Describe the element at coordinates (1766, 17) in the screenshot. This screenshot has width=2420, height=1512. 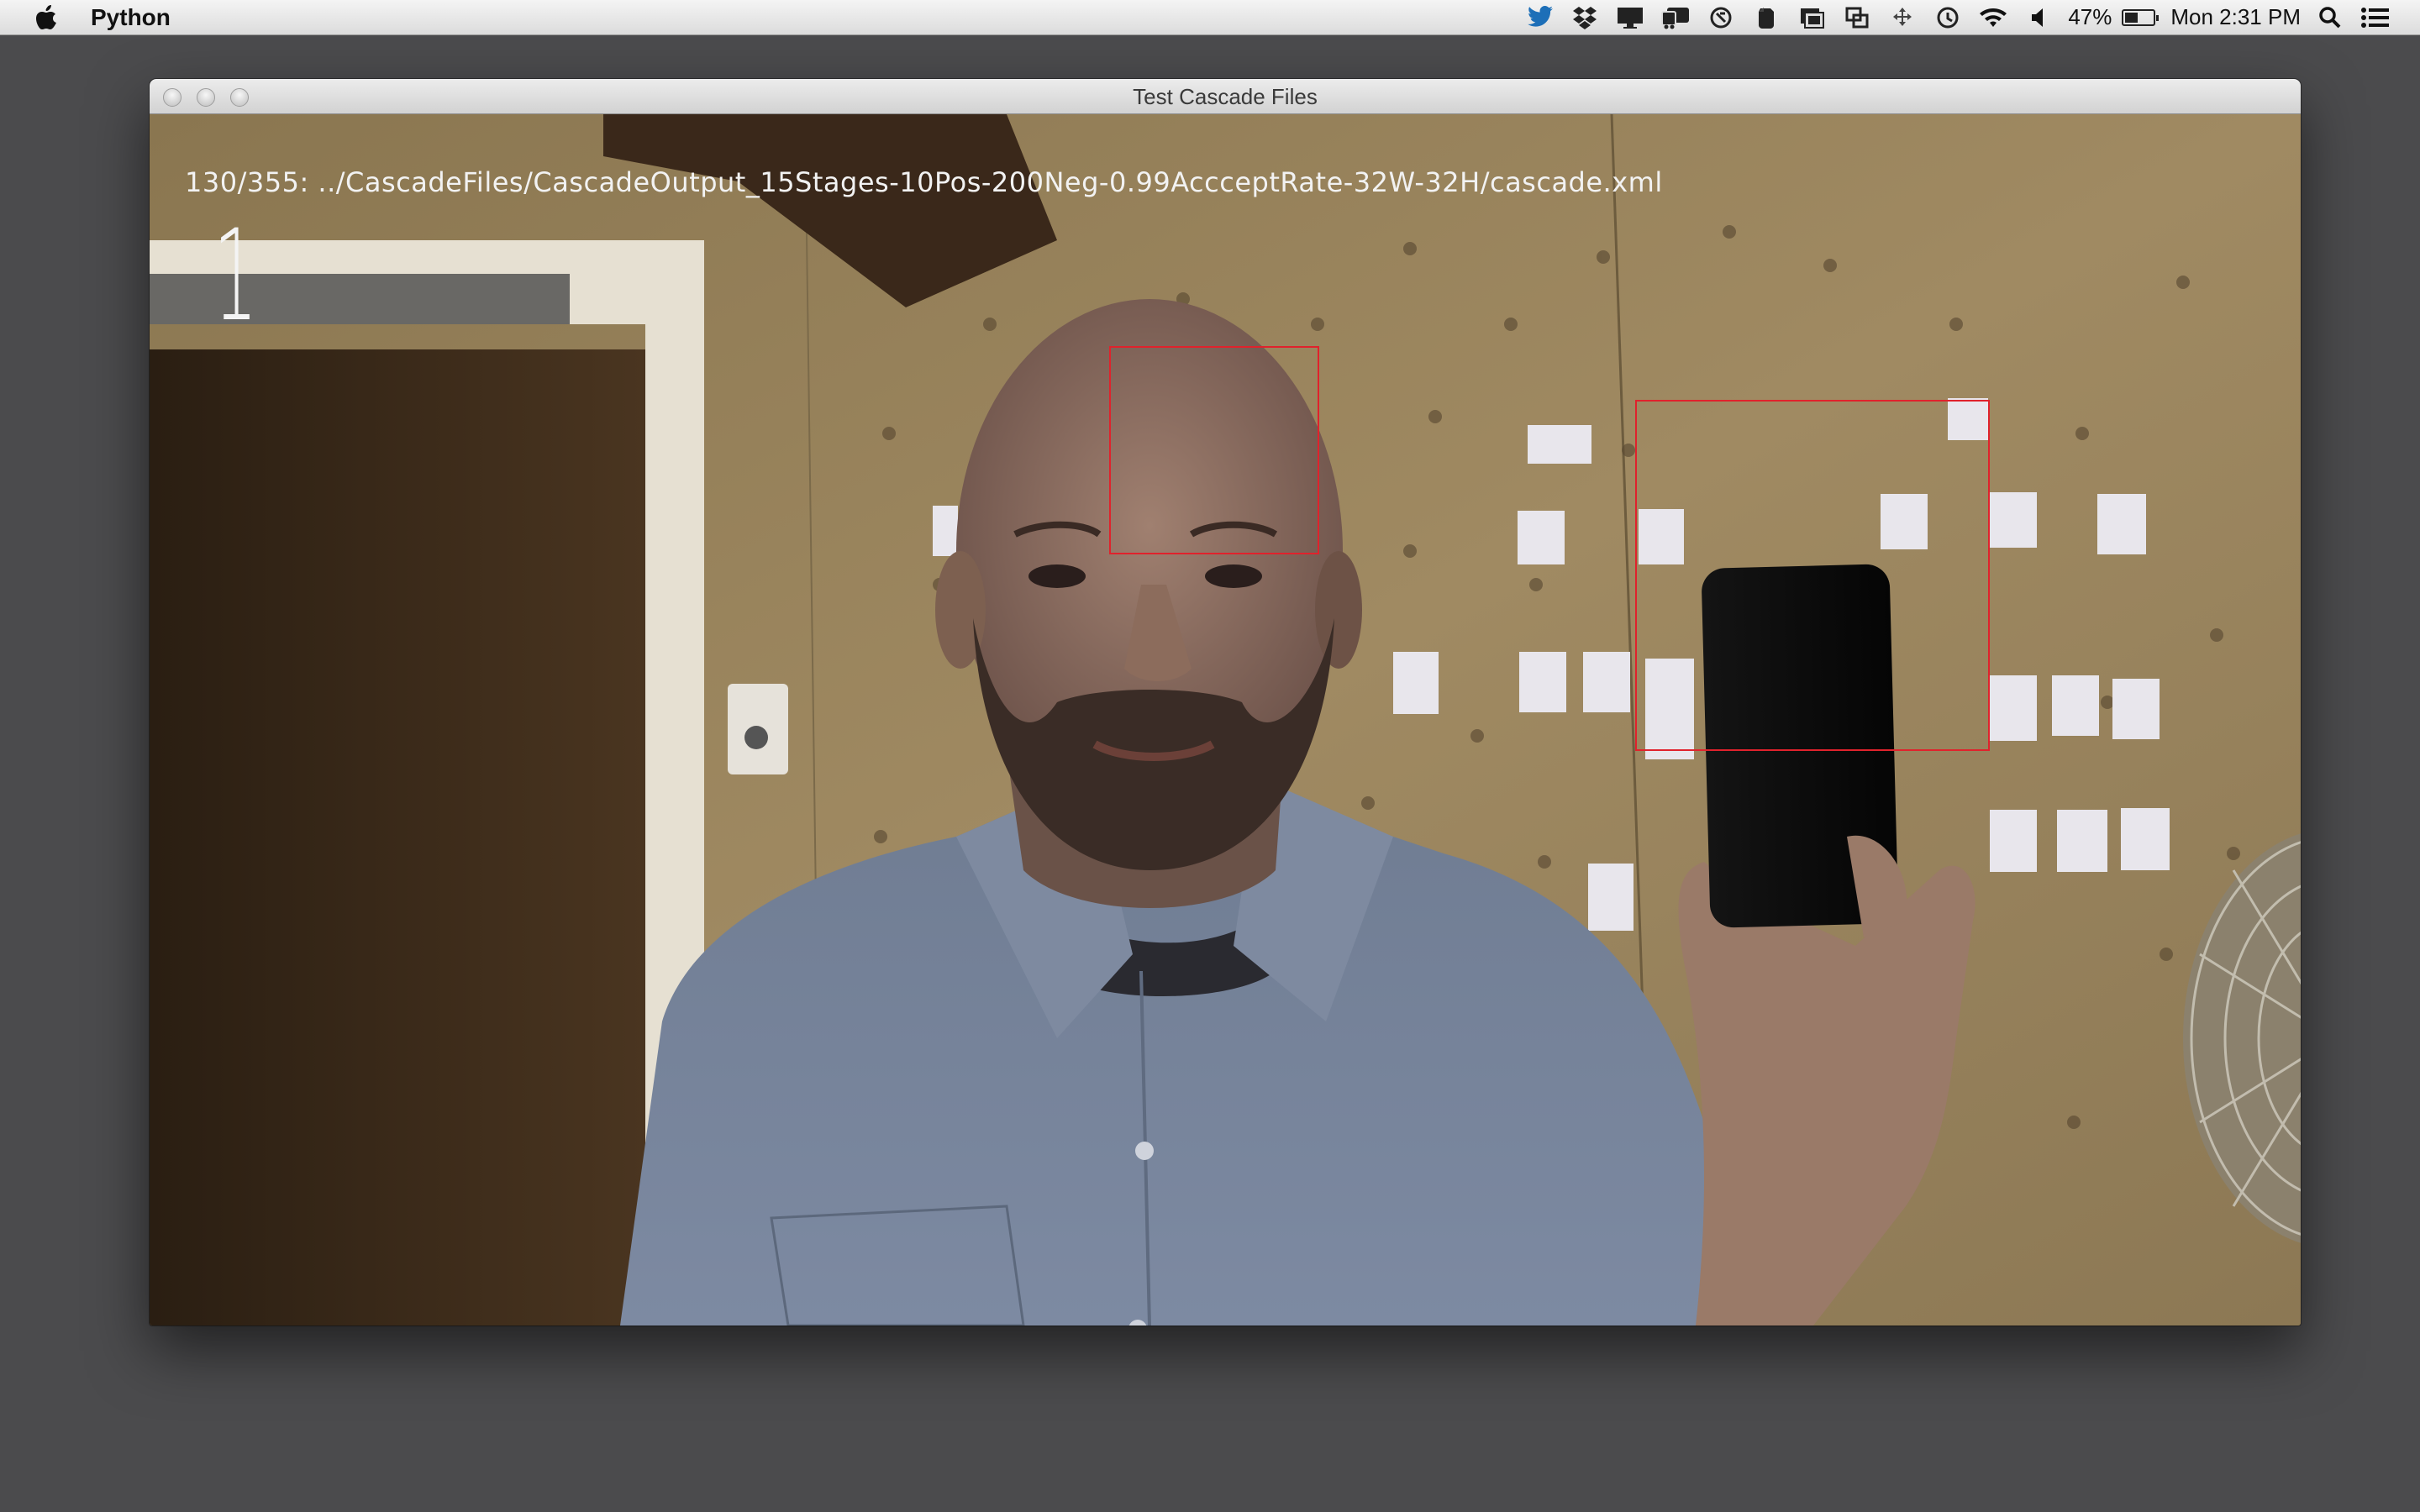
I see `evernote-icon` at that location.